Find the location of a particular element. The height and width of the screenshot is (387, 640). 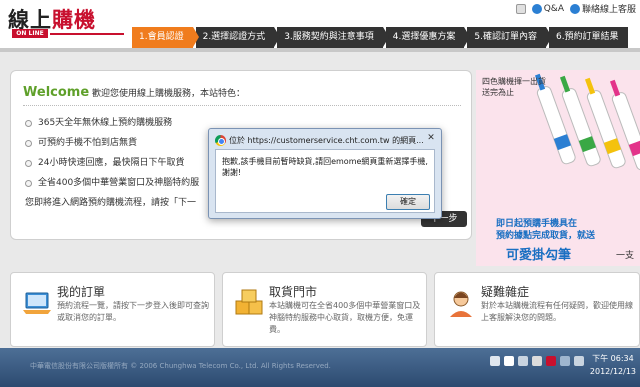

ad-headline: 可愛掛勾筆 is located at coordinates (539, 255).